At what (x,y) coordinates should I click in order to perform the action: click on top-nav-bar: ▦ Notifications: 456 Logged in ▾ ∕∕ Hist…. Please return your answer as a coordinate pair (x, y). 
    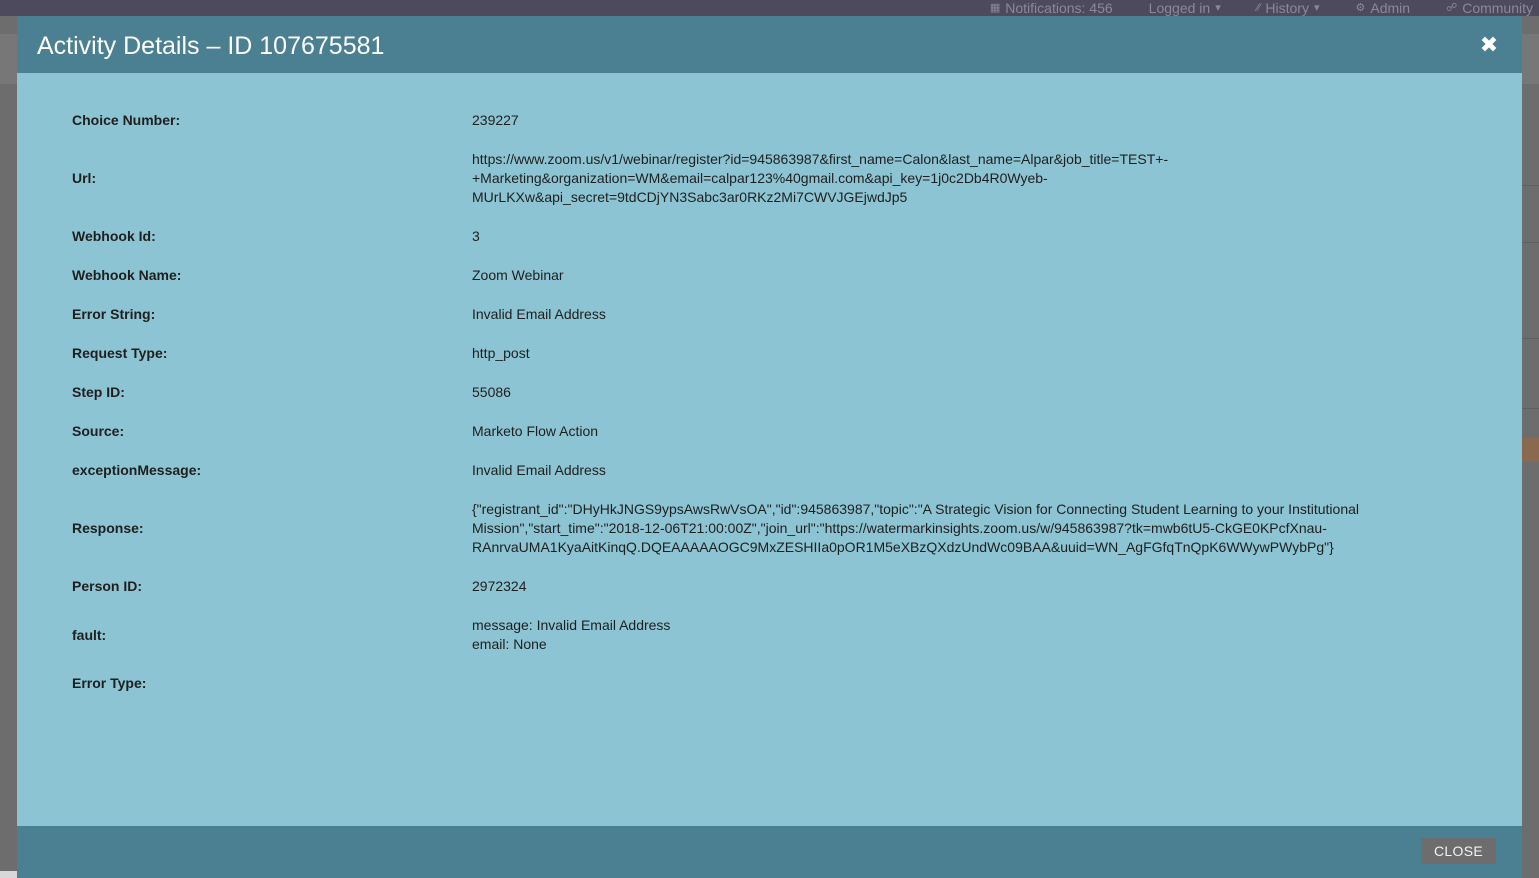
    Looking at the image, I should click on (769, 8).